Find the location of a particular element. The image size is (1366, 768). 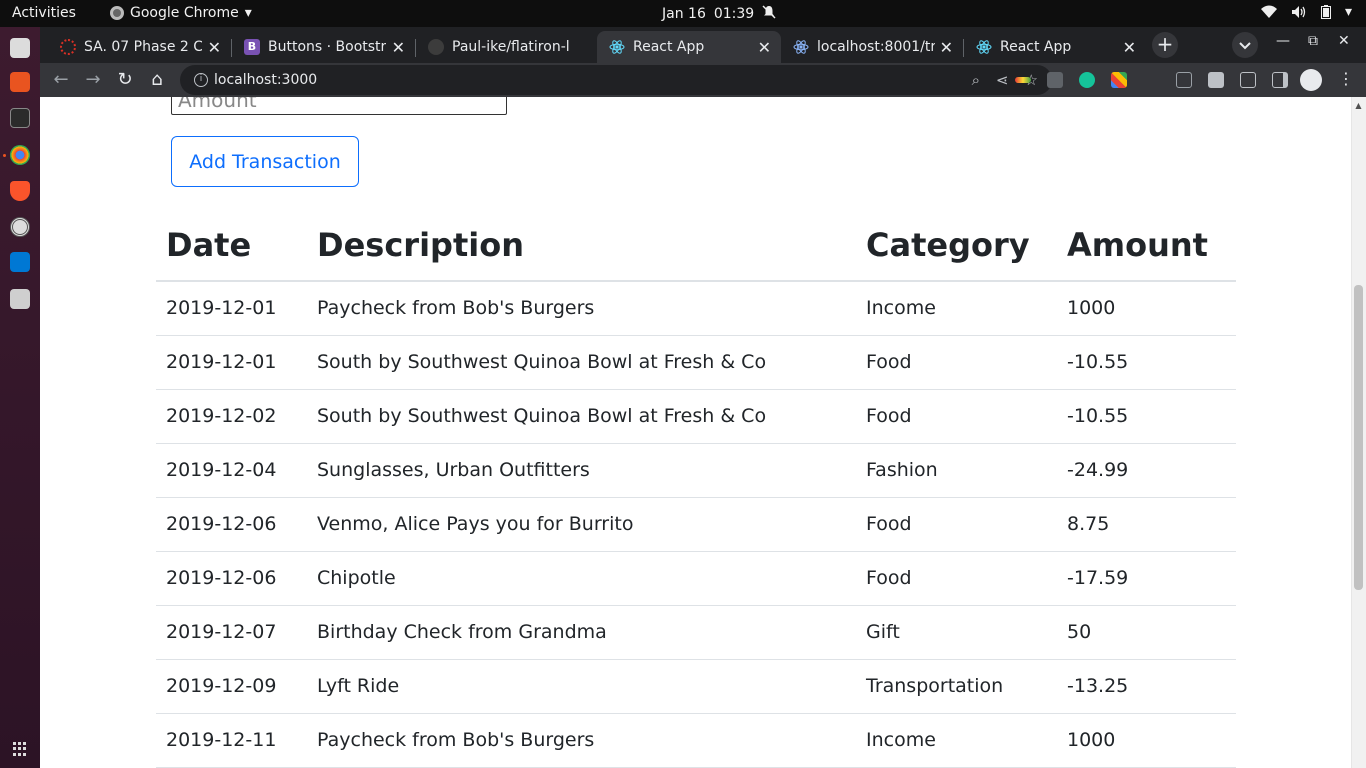

back-icon: ← is located at coordinates (61, 80).